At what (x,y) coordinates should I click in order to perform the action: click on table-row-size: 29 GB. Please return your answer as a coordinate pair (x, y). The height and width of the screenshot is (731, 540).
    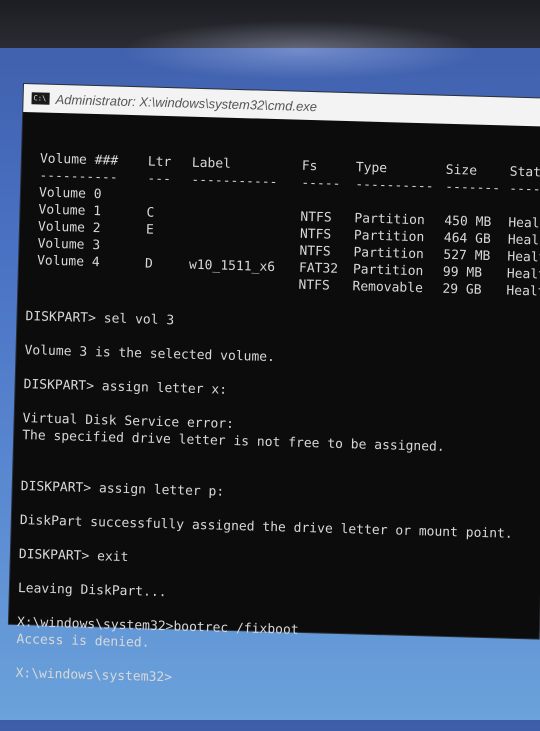
    Looking at the image, I should click on (462, 289).